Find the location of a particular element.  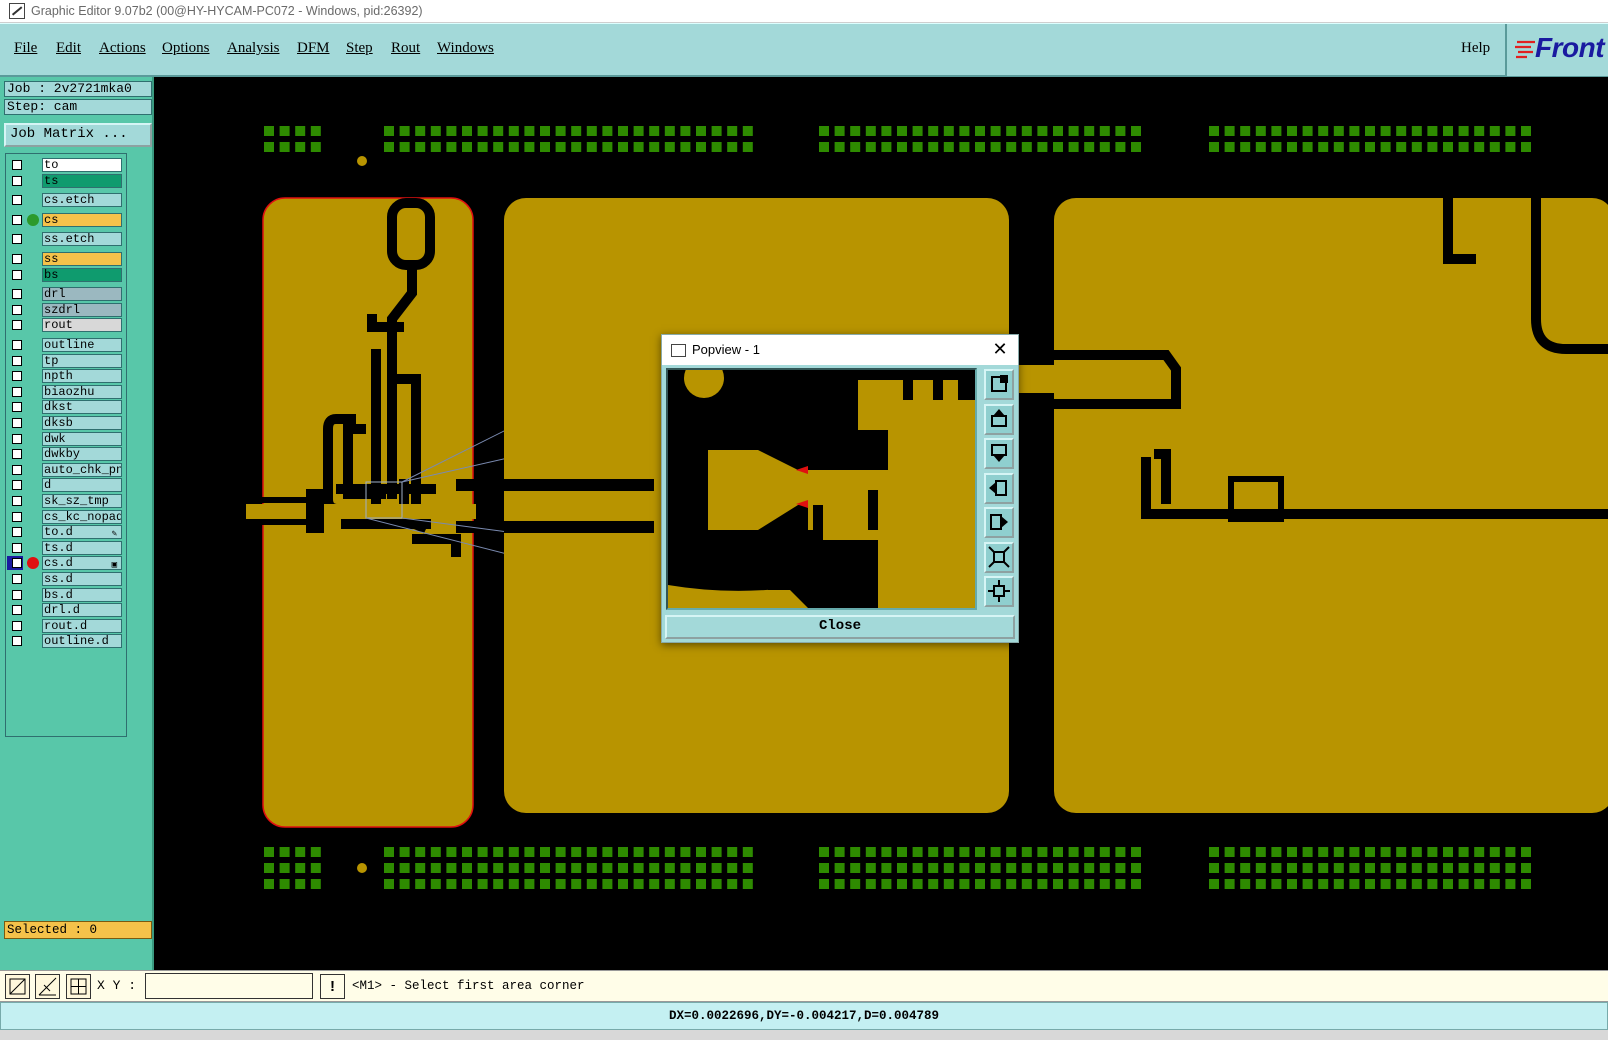

menu-file: File is located at coordinates (25, 48).